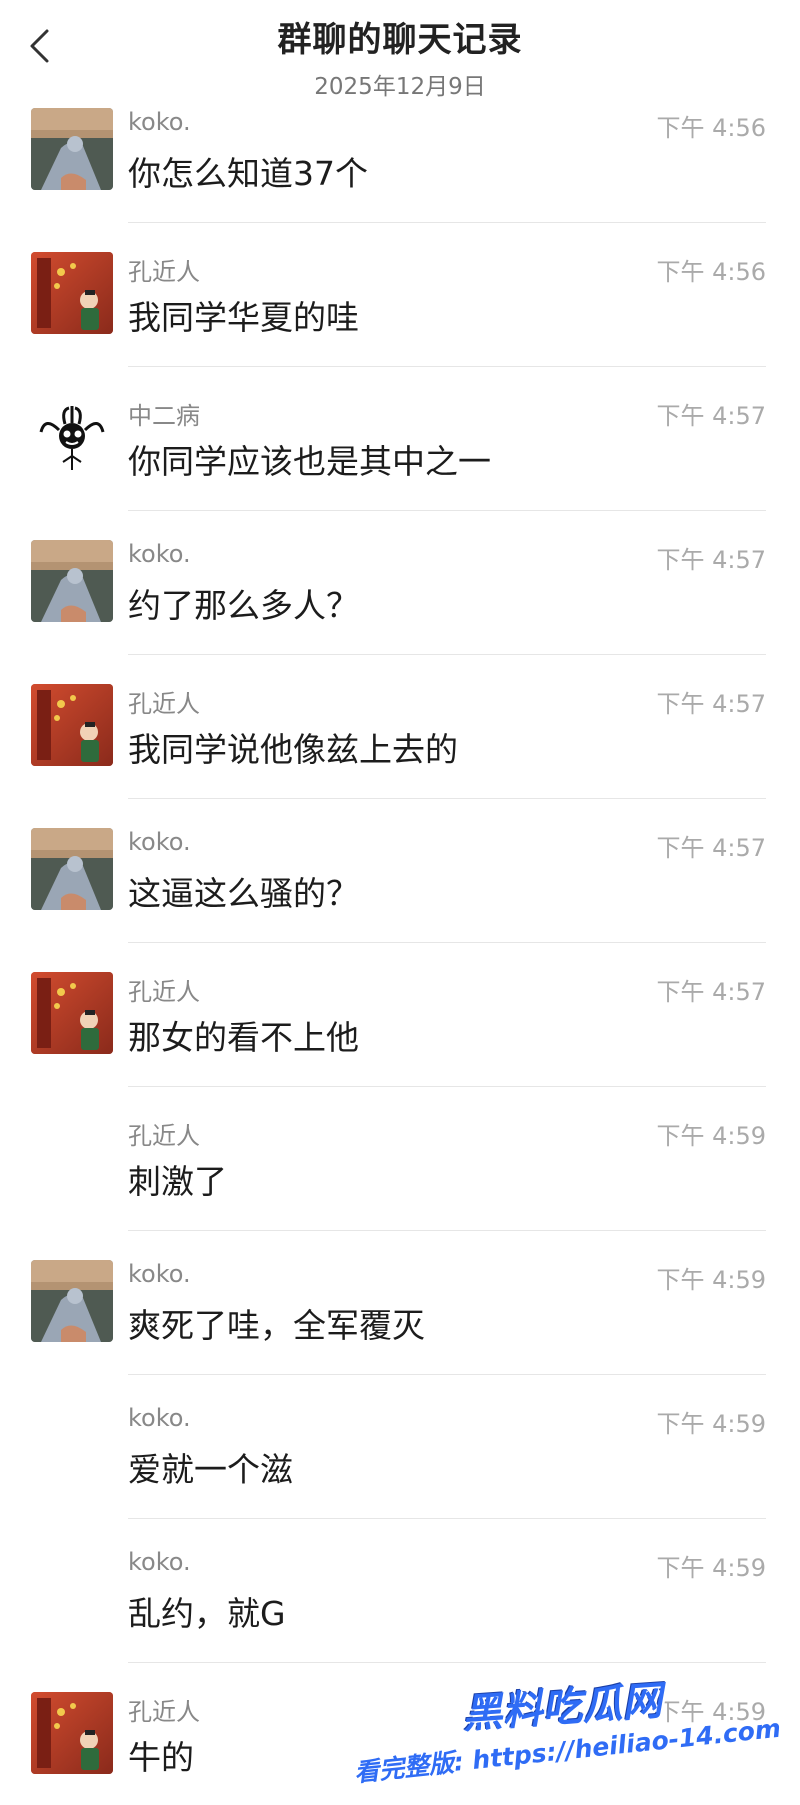  What do you see at coordinates (243, 317) in the screenshot?
I see `message-text: 我同学华夏的哇` at bounding box center [243, 317].